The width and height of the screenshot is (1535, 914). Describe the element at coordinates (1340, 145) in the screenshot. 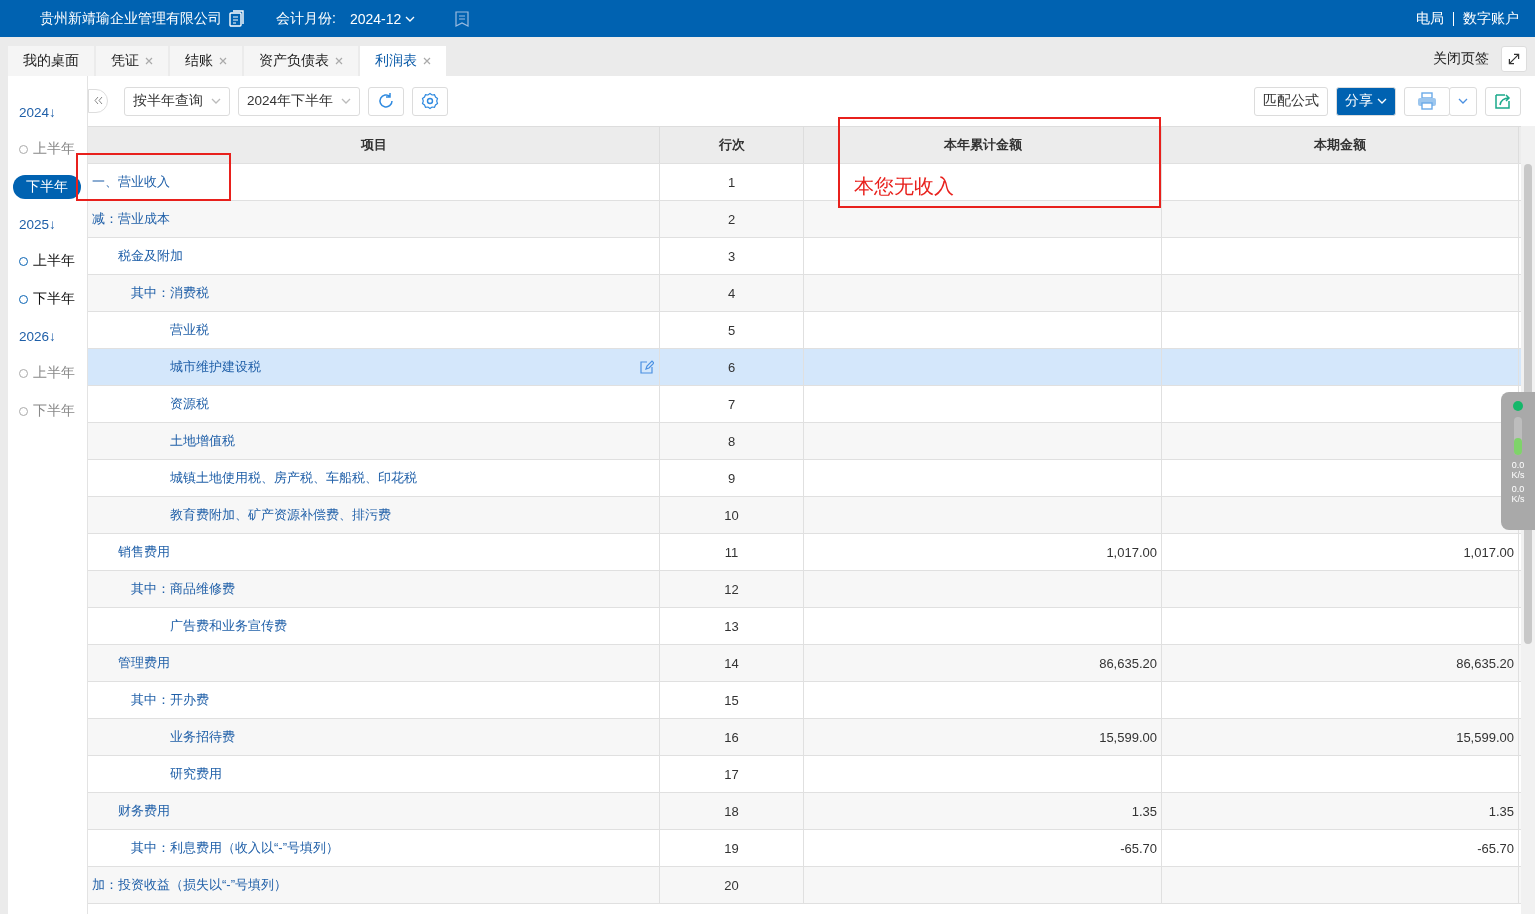

I see `column-header: 本期金额` at that location.